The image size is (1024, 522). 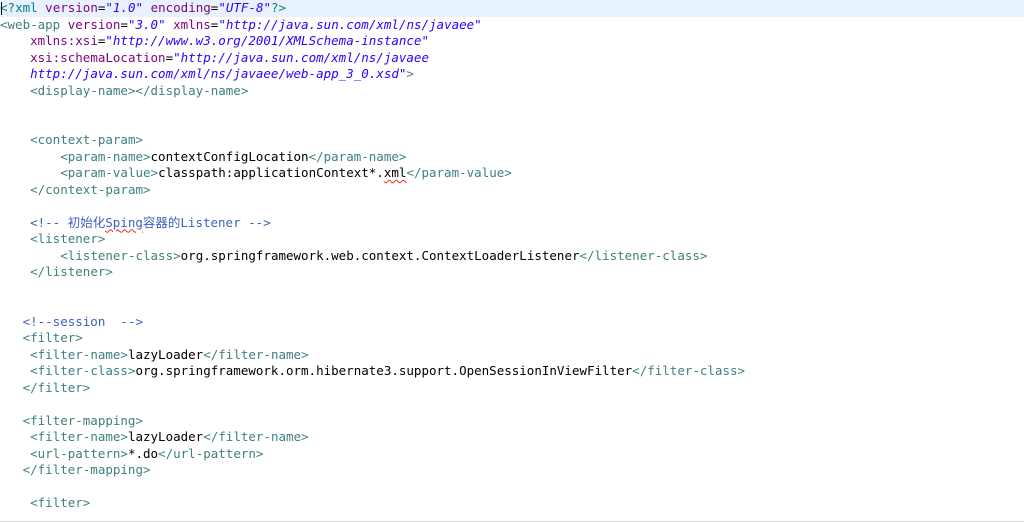 I want to click on code-token: encoding, so click(x=180, y=7).